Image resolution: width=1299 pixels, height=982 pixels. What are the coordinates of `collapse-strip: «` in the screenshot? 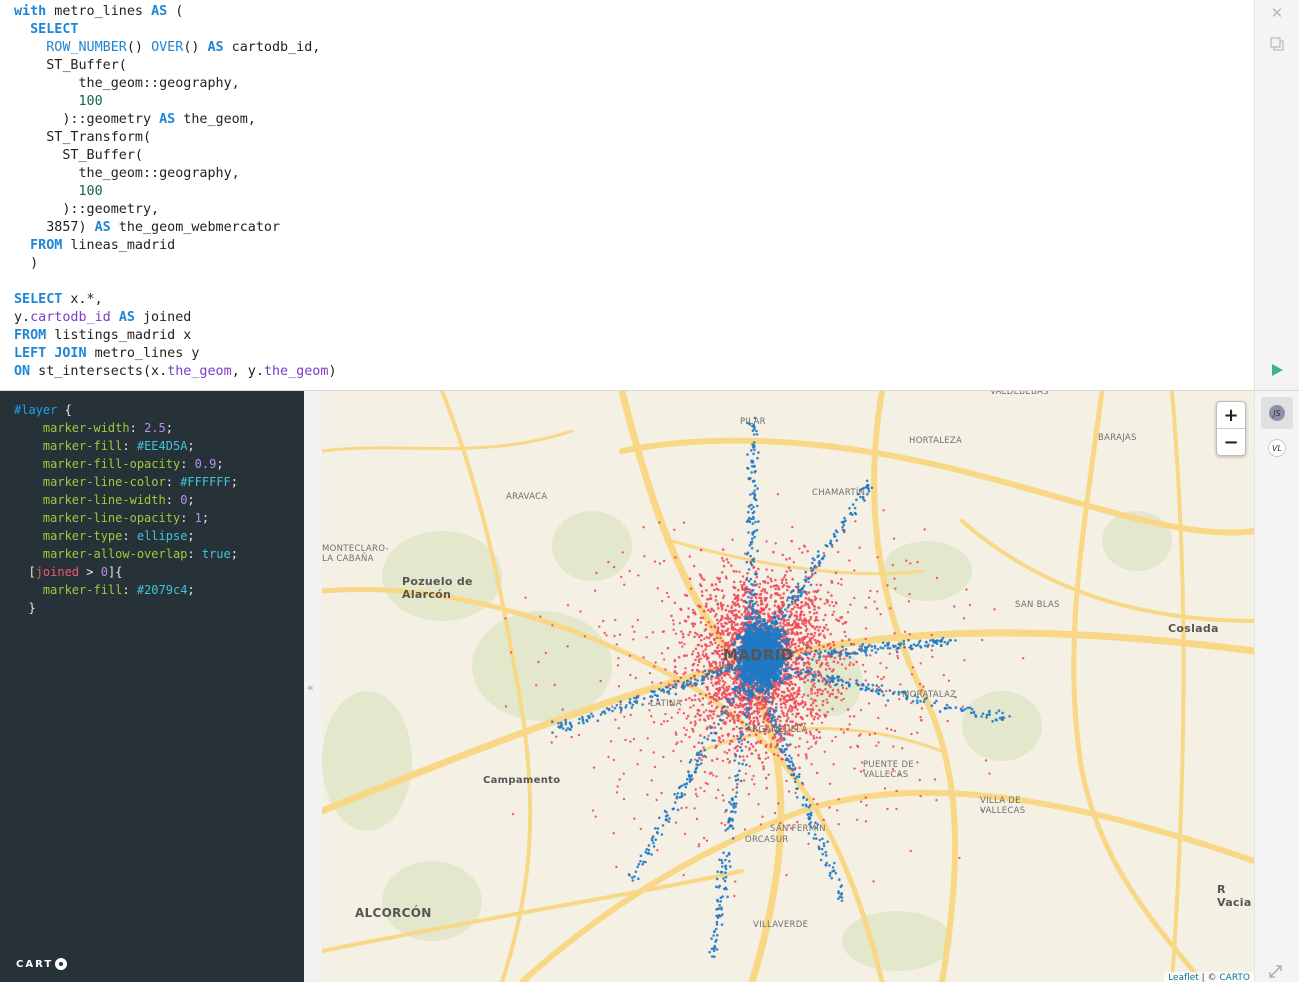 It's located at (313, 686).